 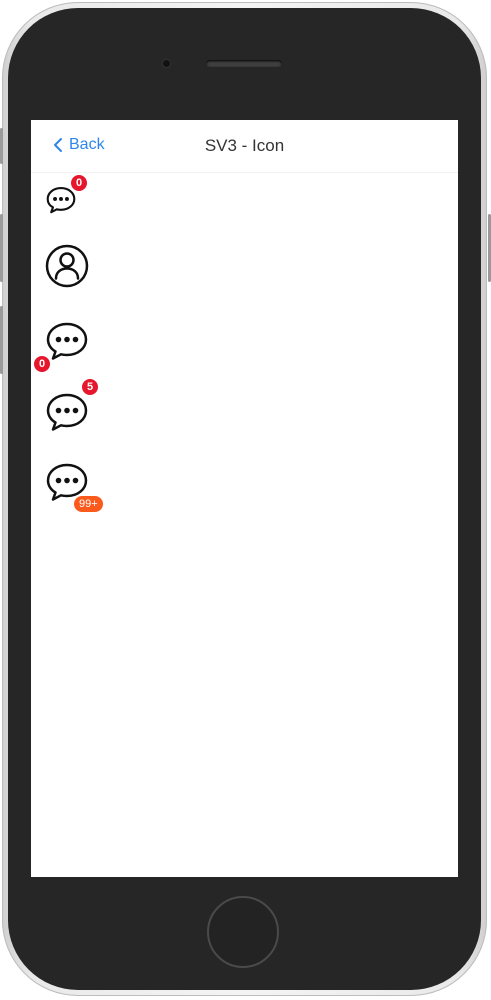 I want to click on user-circle-icon, so click(x=67, y=266).